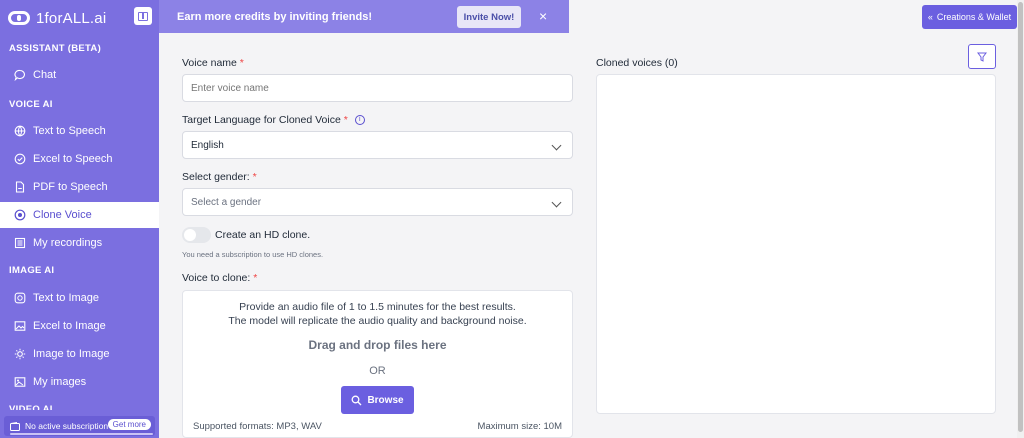 The image size is (1024, 438). I want to click on brand-name: 1forALL.ai, so click(71, 18).